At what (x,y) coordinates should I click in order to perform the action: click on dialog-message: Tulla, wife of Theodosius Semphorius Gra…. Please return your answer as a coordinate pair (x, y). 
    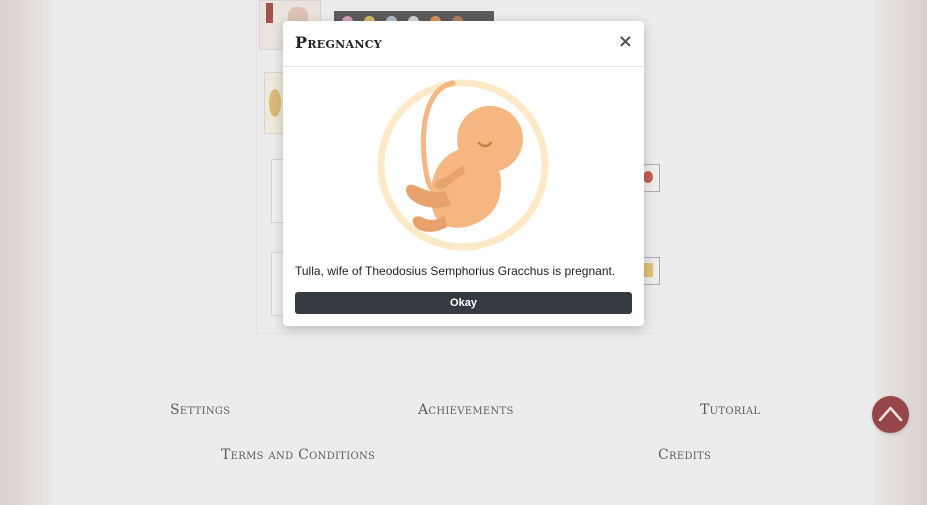
    Looking at the image, I should click on (455, 271).